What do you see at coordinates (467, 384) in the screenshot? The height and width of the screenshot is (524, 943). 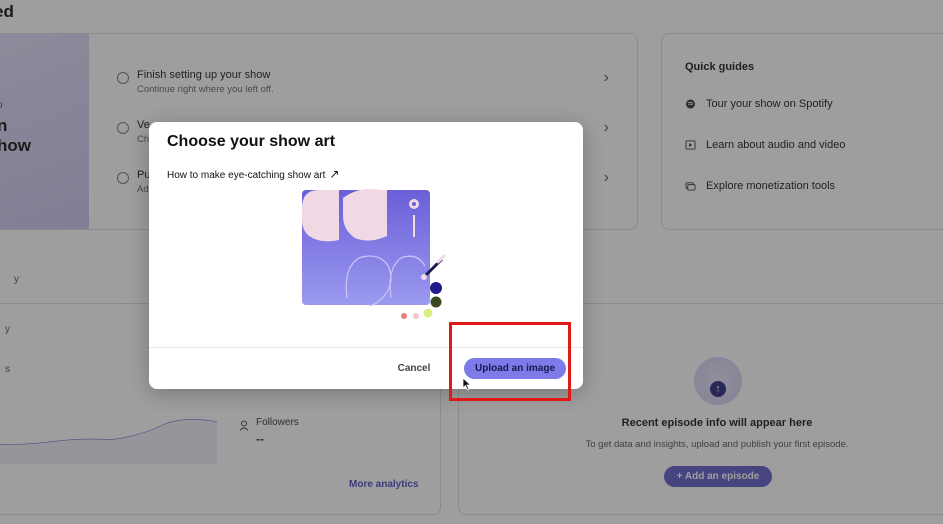 I see `mouse-cursor-icon` at bounding box center [467, 384].